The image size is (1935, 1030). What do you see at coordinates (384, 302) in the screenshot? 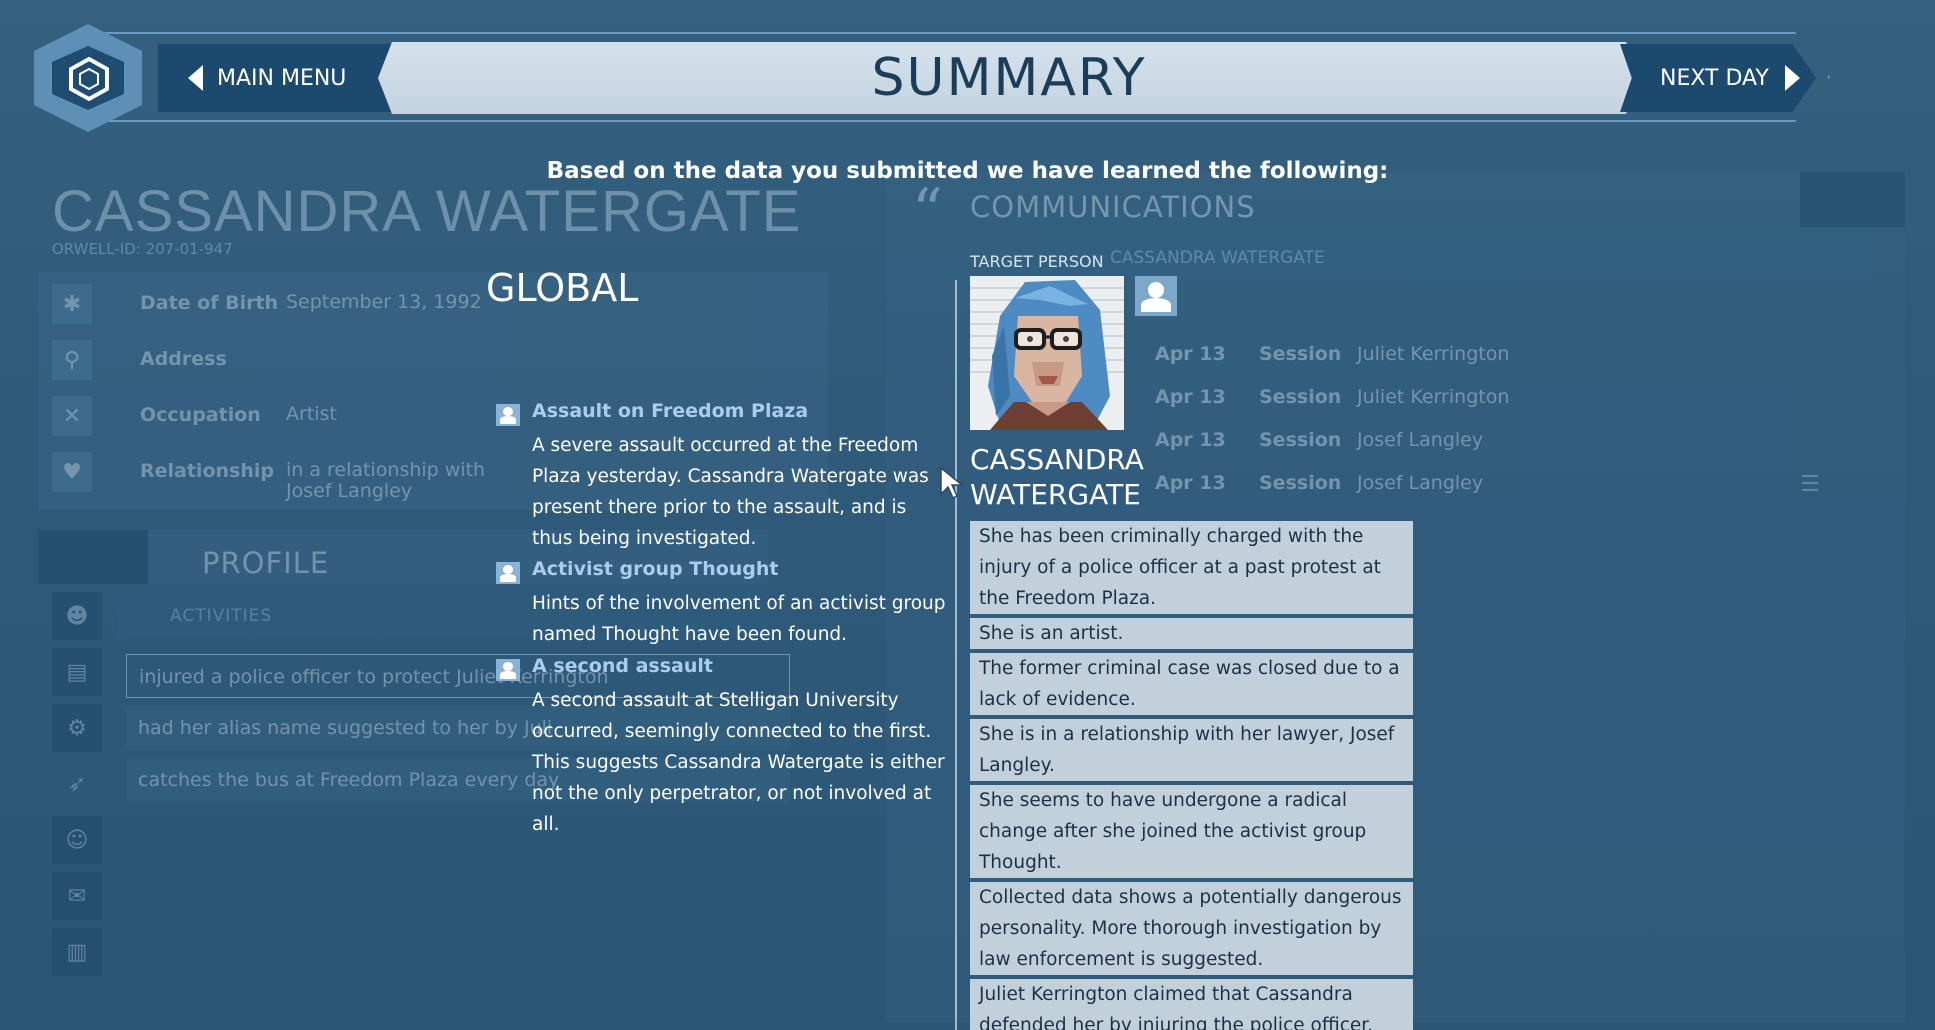
I see `bg-field-value: September 13, 1992` at bounding box center [384, 302].